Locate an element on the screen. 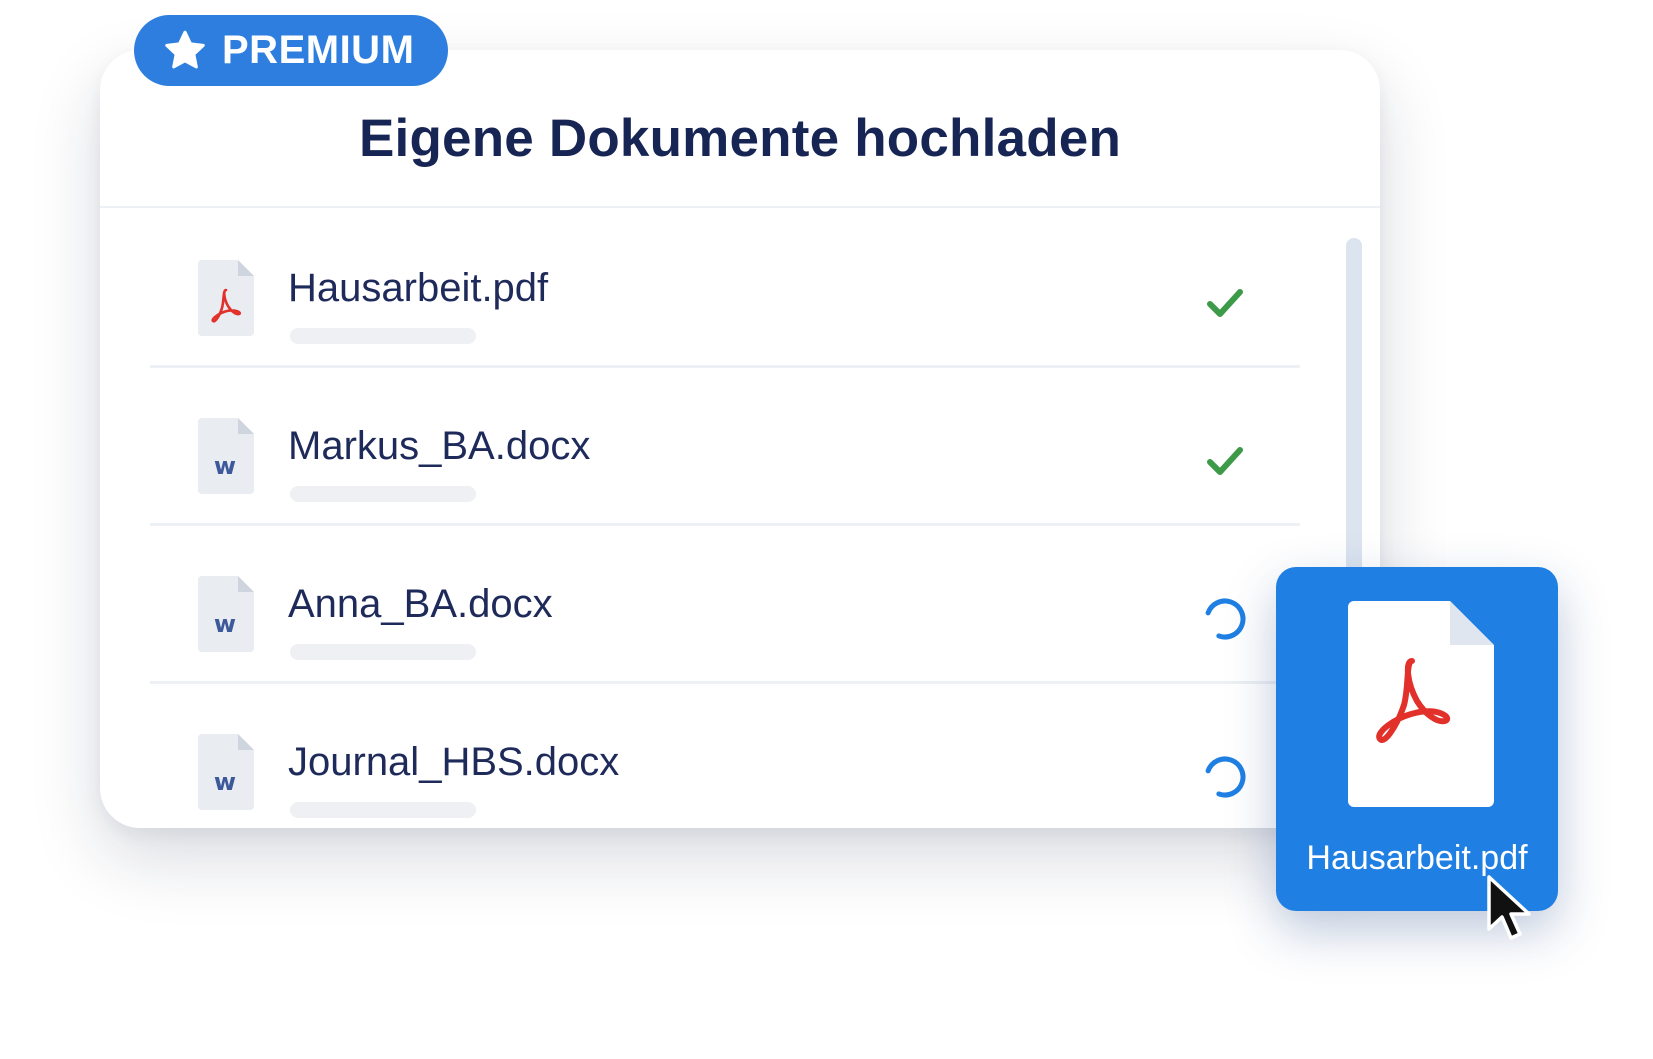 The height and width of the screenshot is (1059, 1653). premium-label: PREMIUM is located at coordinates (318, 50).